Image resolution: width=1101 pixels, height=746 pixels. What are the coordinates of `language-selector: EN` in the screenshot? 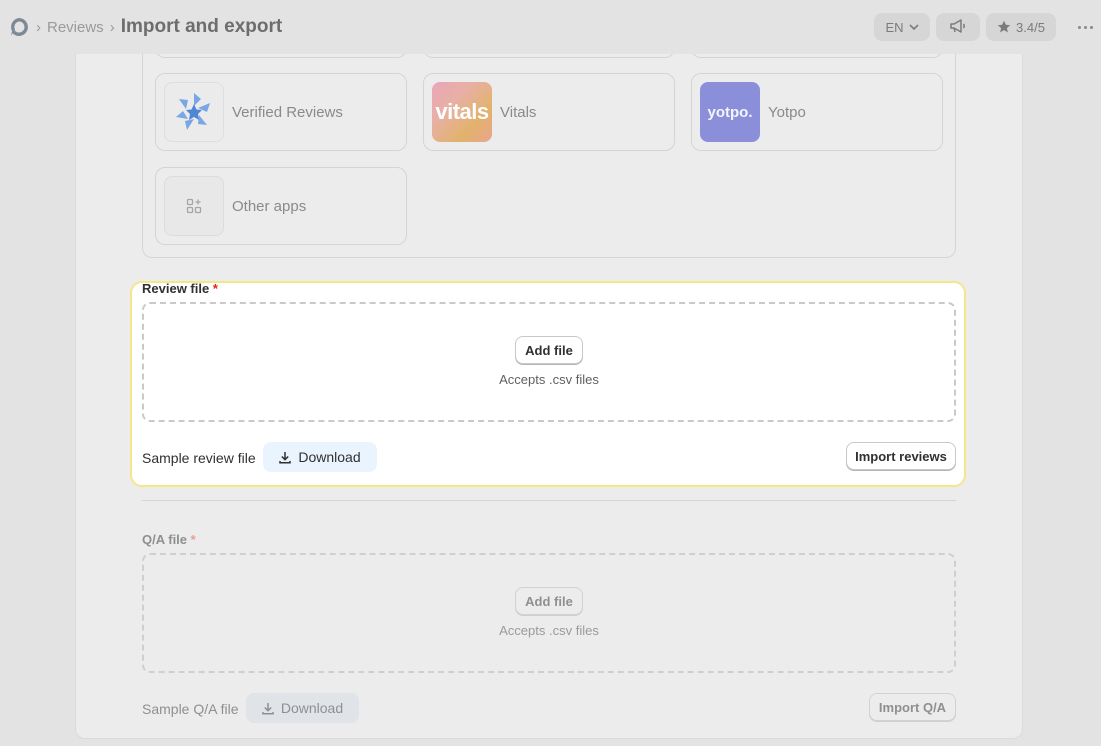 It's located at (902, 27).